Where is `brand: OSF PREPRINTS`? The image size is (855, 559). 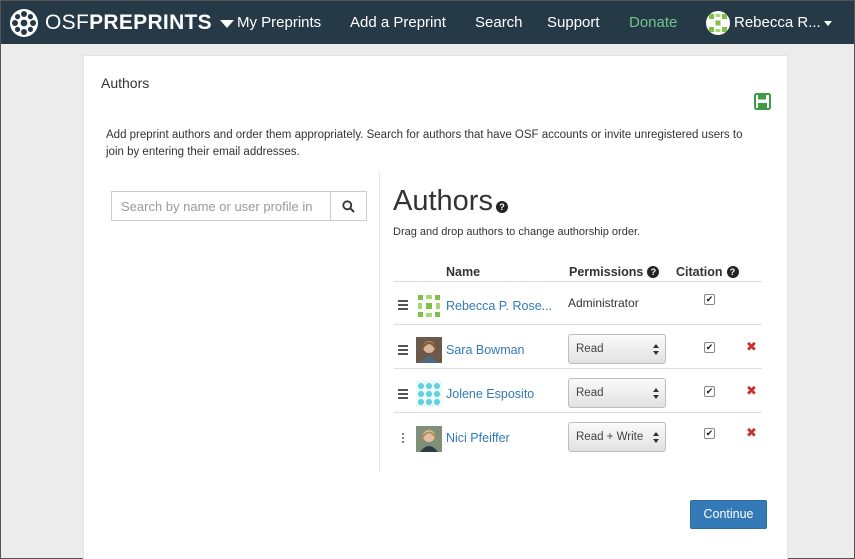 brand: OSF PREPRINTS is located at coordinates (121, 23).